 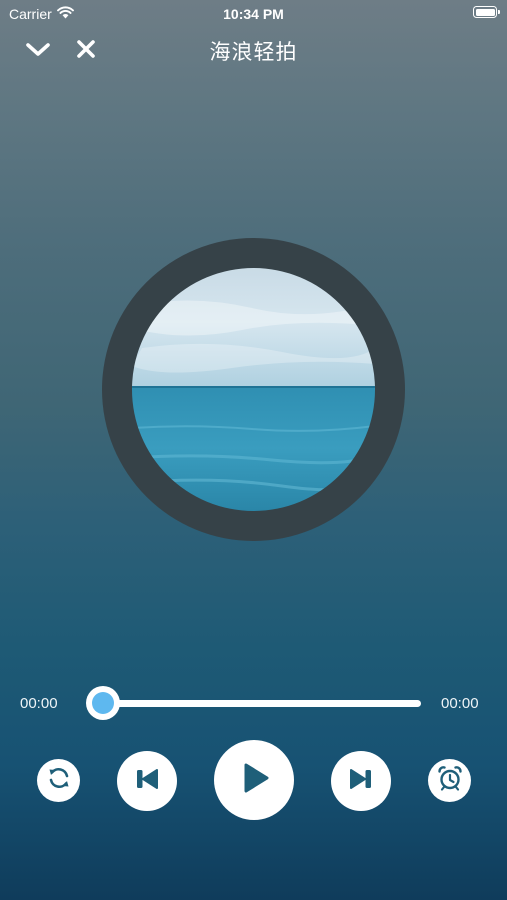 I want to click on progress-thumb-core, so click(x=103, y=703).